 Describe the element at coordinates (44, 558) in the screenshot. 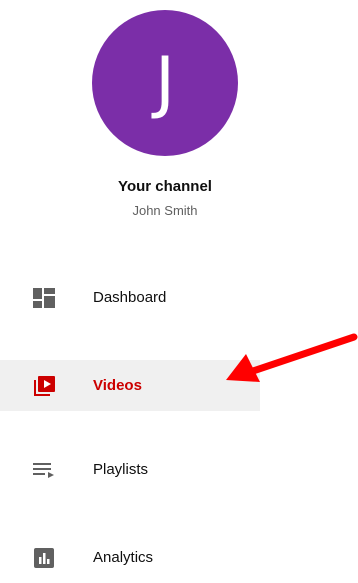

I see `analytics-icon` at that location.